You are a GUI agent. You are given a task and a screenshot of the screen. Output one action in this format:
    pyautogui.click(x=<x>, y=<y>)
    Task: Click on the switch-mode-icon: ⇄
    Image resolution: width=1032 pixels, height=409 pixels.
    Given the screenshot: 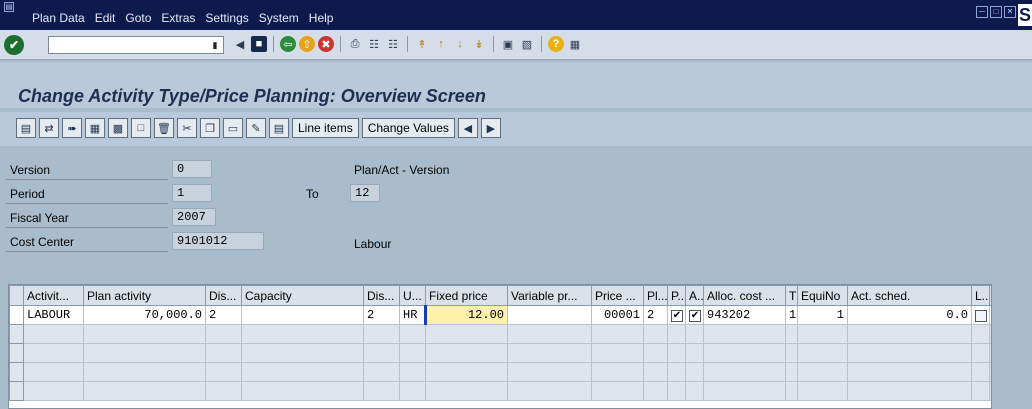 What is the action you would take?
    pyautogui.click(x=49, y=128)
    